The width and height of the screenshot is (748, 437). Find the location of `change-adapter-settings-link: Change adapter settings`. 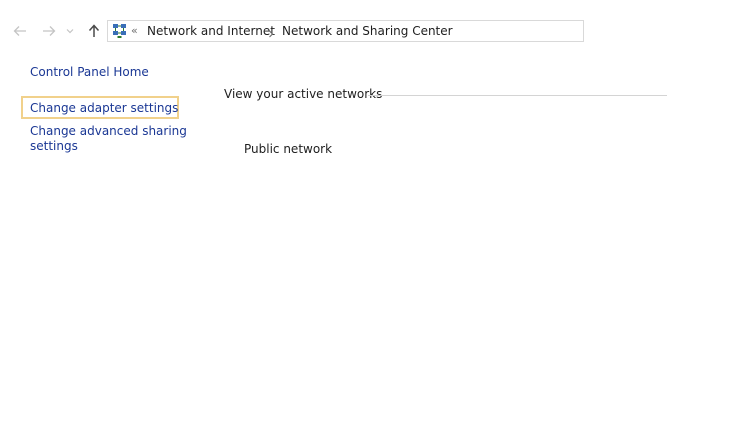

change-adapter-settings-link: Change adapter settings is located at coordinates (104, 108).